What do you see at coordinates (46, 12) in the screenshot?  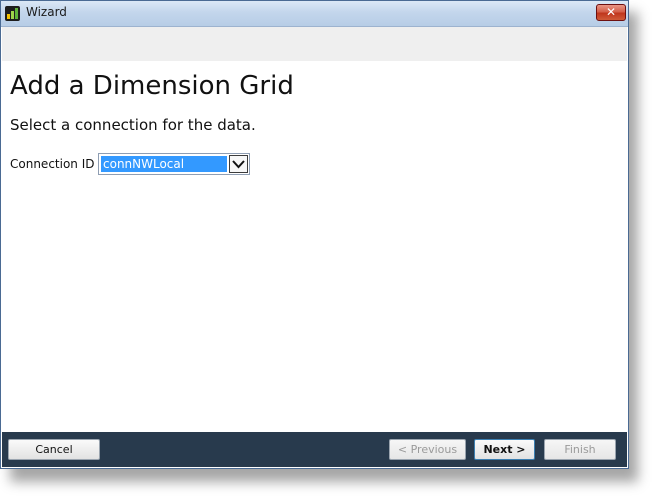 I see `window-title: Wizard` at bounding box center [46, 12].